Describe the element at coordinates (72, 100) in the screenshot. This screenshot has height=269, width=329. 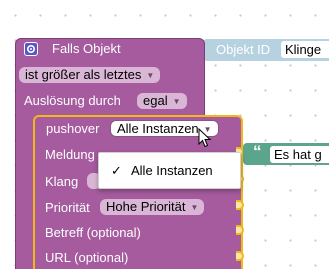
I see `trigger-label: Auslösung durch` at that location.